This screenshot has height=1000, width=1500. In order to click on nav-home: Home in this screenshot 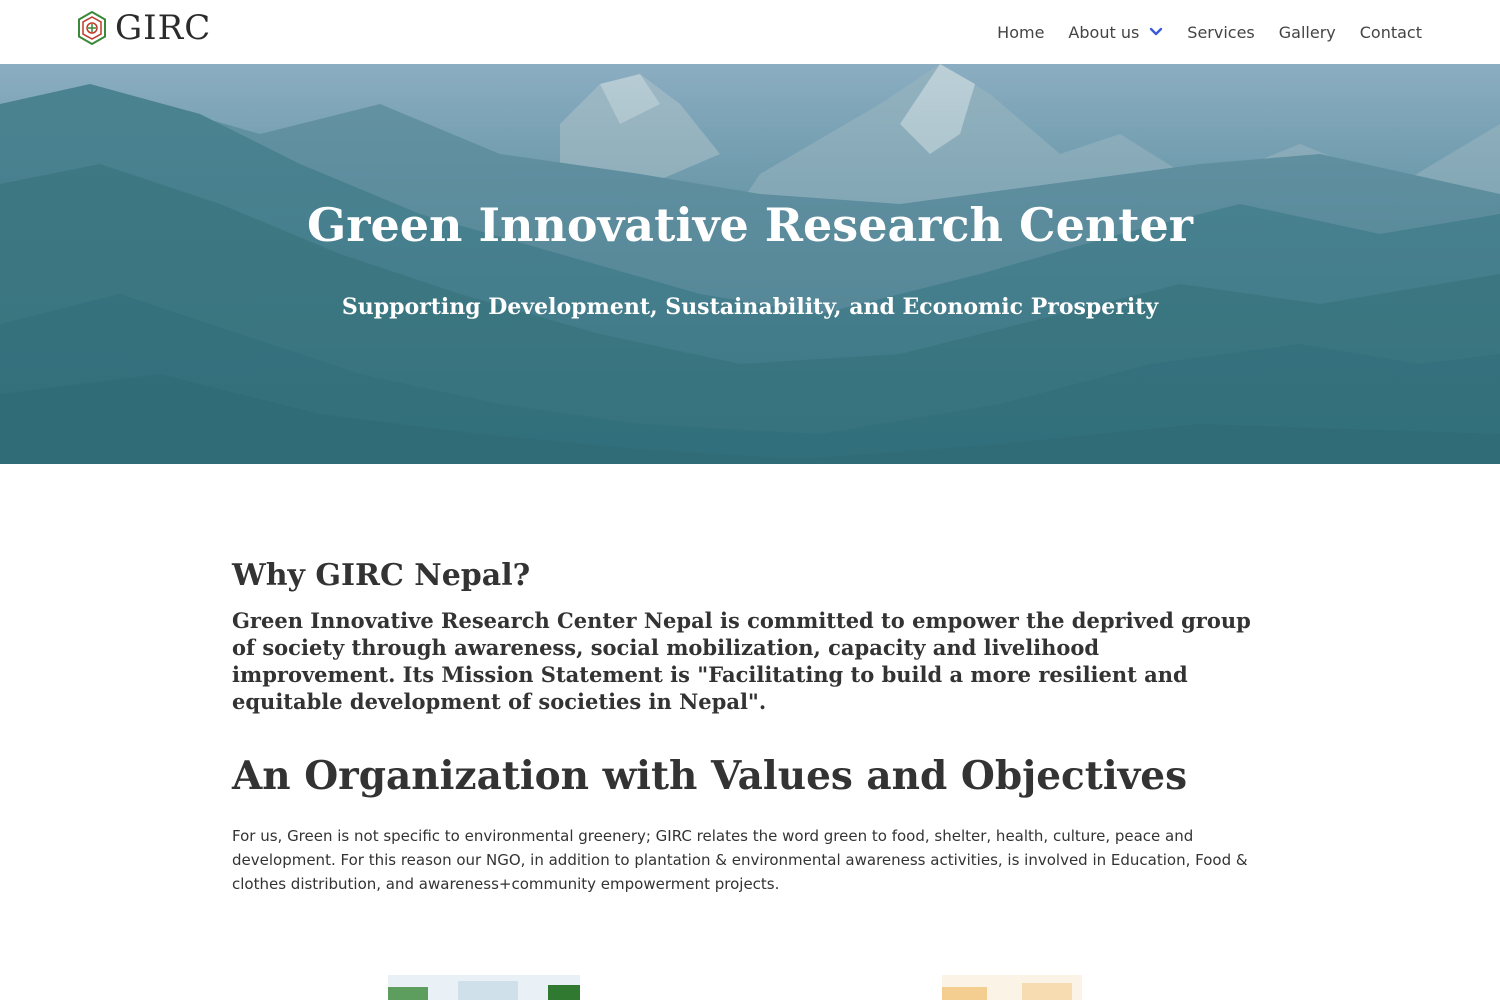, I will do `click(1020, 32)`.